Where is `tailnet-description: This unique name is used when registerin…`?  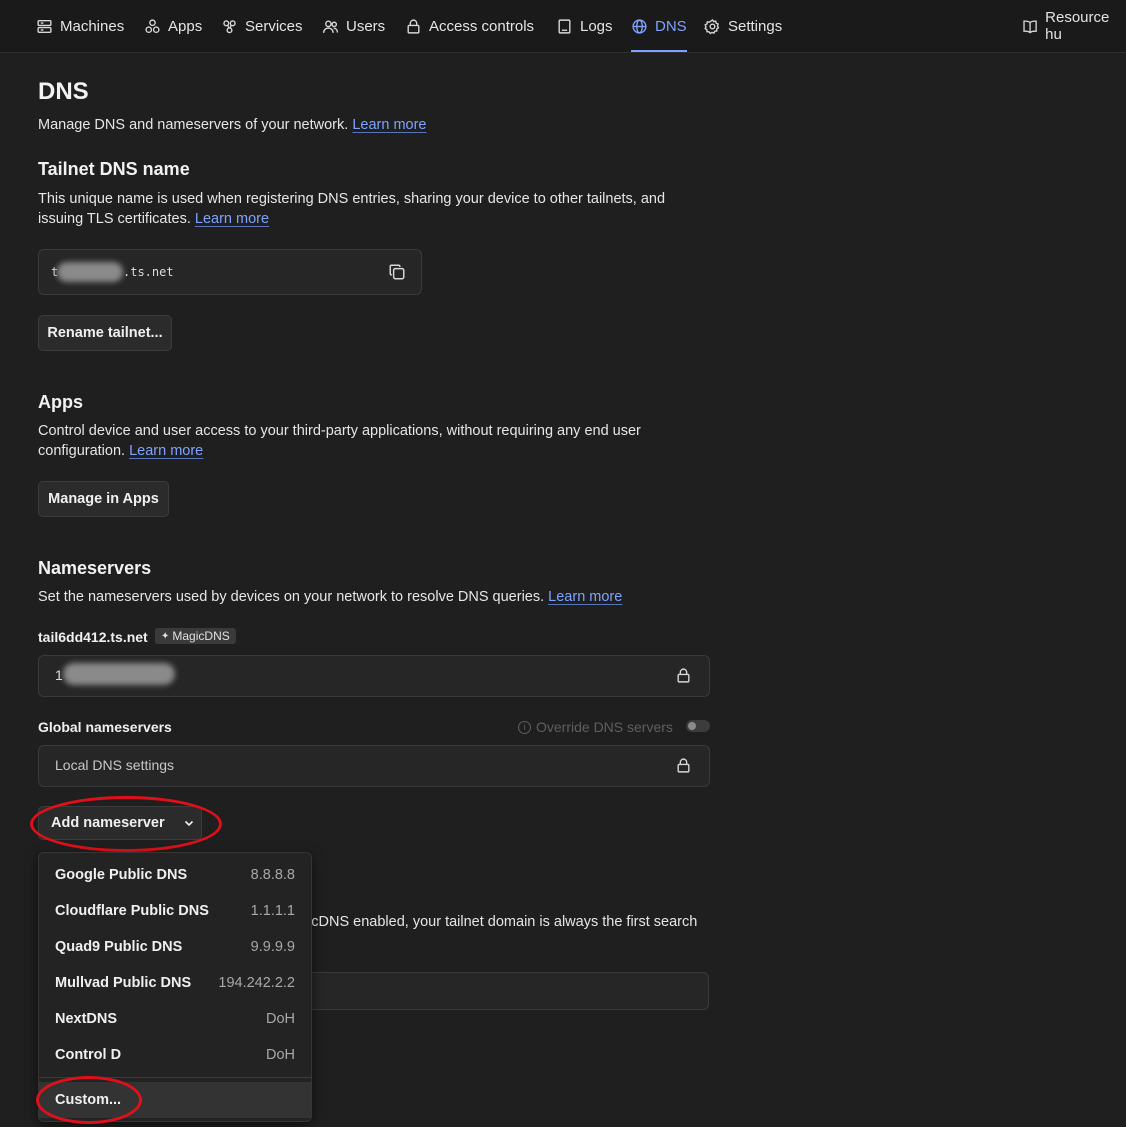
tailnet-description: This unique name is used when registerin… is located at coordinates (352, 209).